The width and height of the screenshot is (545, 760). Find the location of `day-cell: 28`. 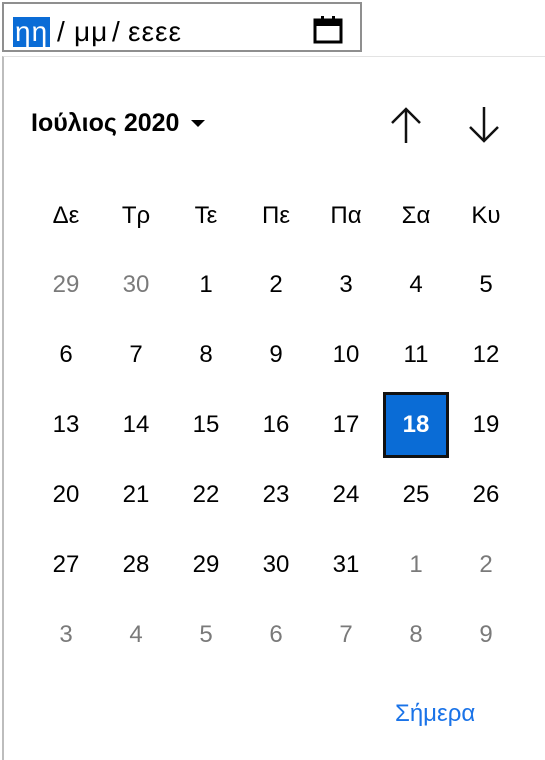

day-cell: 28 is located at coordinates (136, 565).